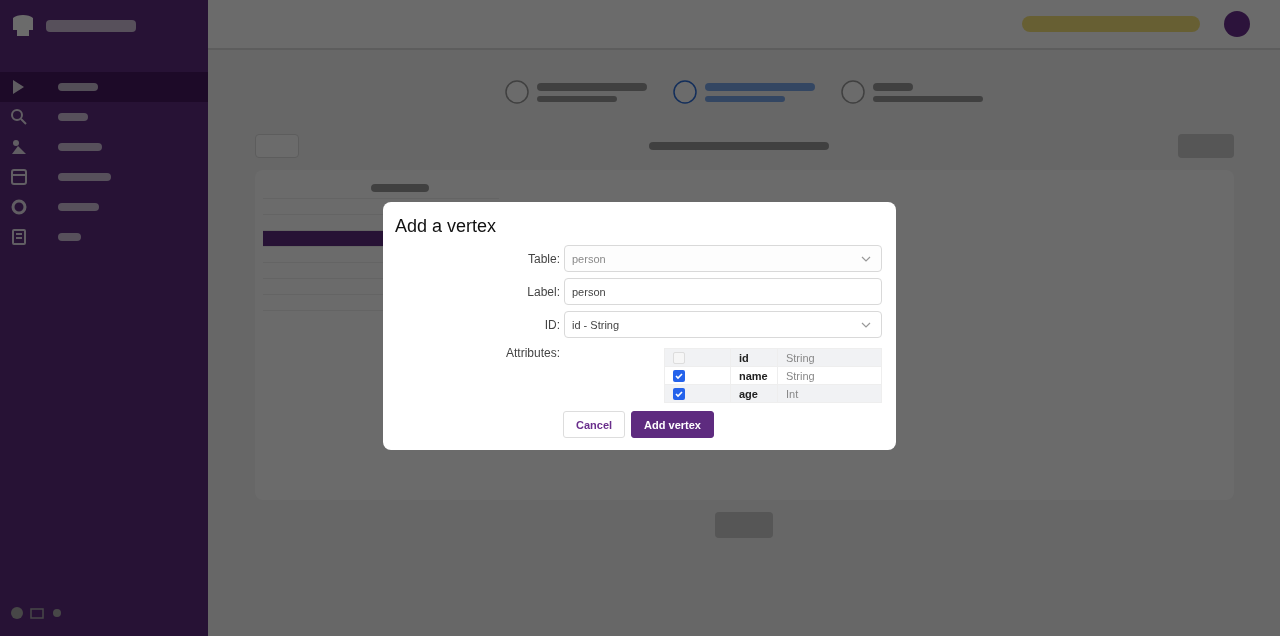  I want to click on avatar, so click(1237, 24).